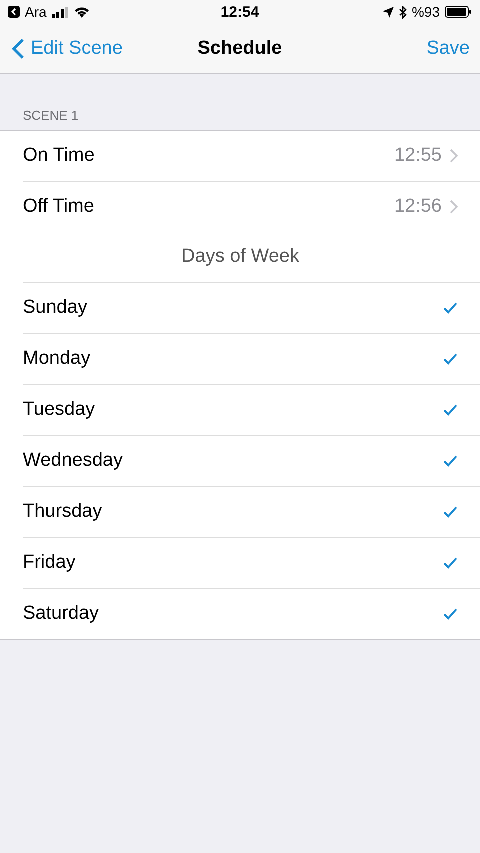 The height and width of the screenshot is (853, 480). What do you see at coordinates (60, 12) in the screenshot?
I see `signal-icon` at bounding box center [60, 12].